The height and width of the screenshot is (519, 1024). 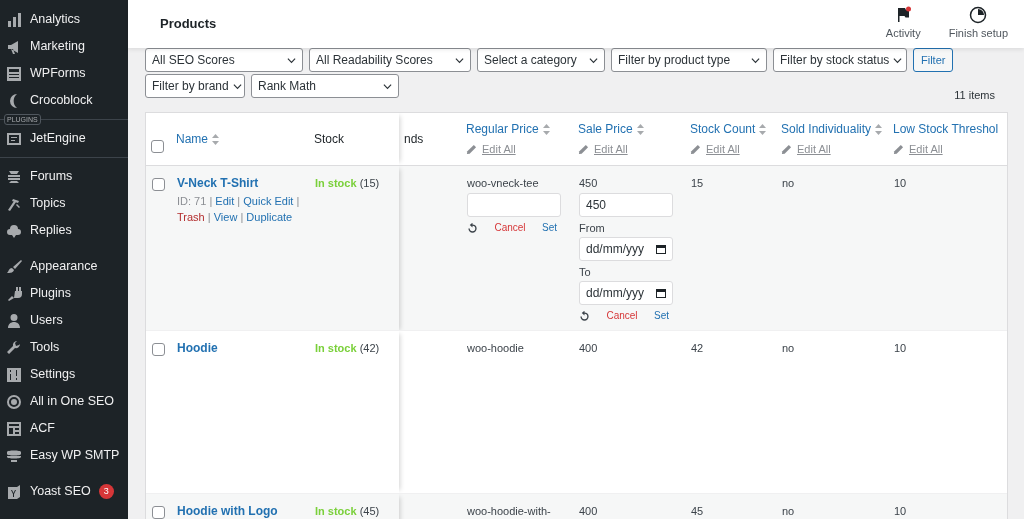 I want to click on filter-dropdown: All SEO Scores, so click(x=224, y=60).